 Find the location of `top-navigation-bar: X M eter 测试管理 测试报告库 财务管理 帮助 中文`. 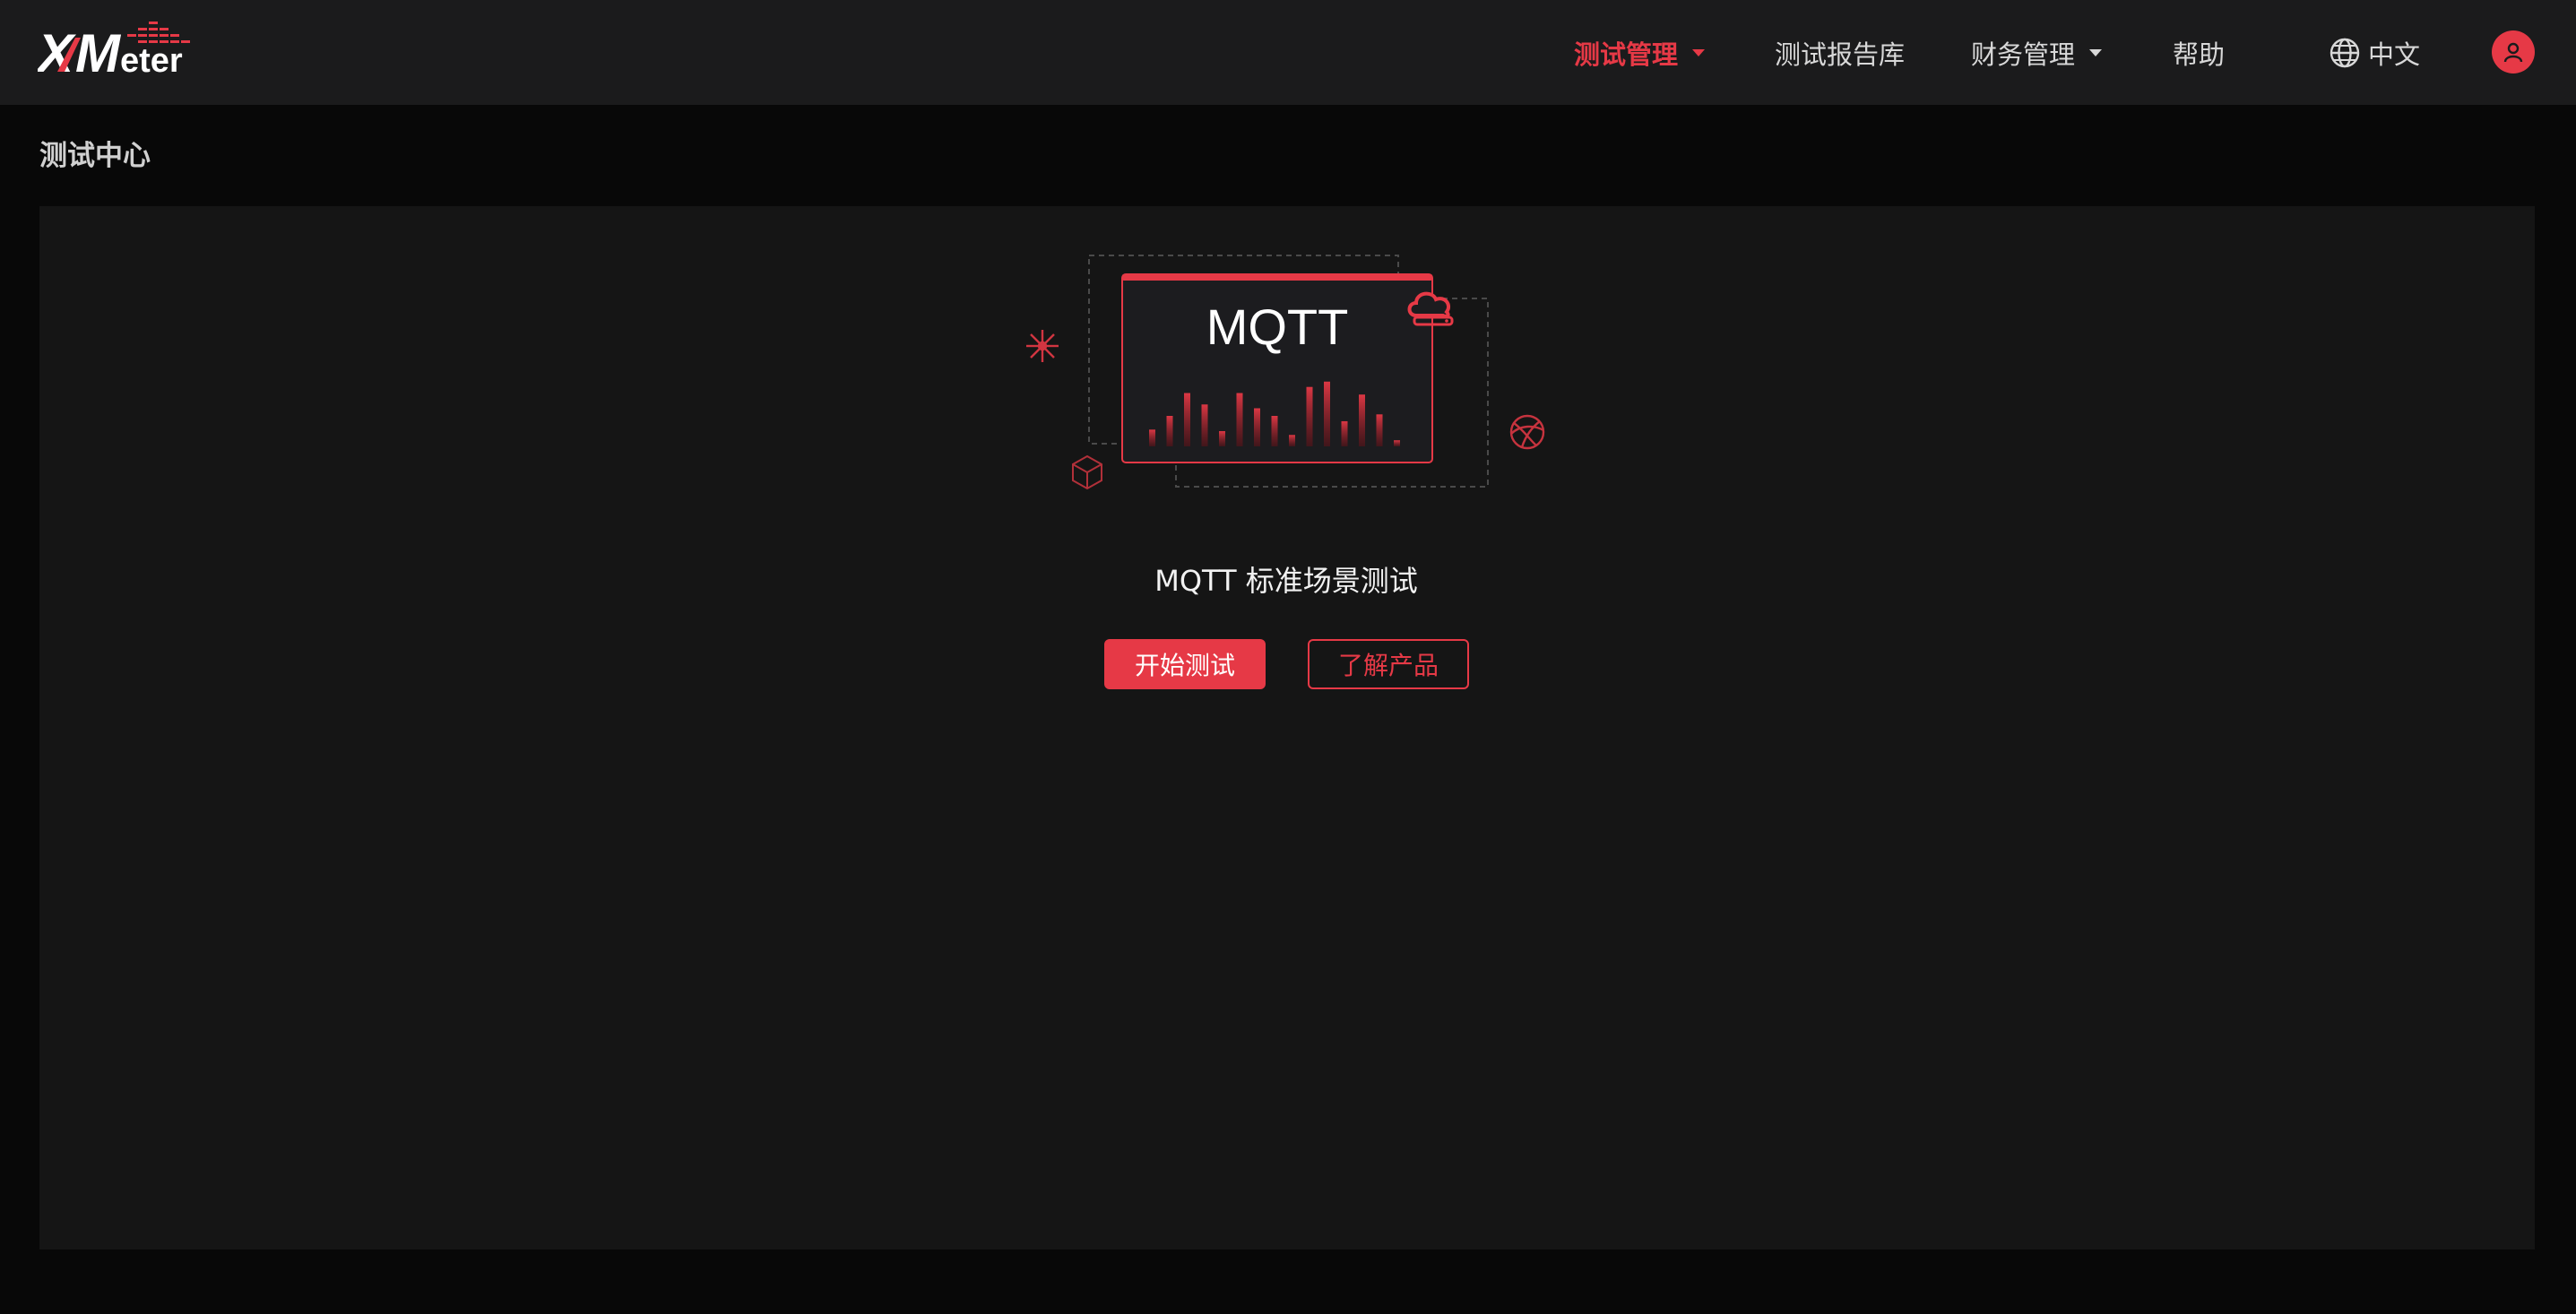

top-navigation-bar: X M eter 测试管理 测试报告库 财务管理 帮助 中文 is located at coordinates (1288, 52).